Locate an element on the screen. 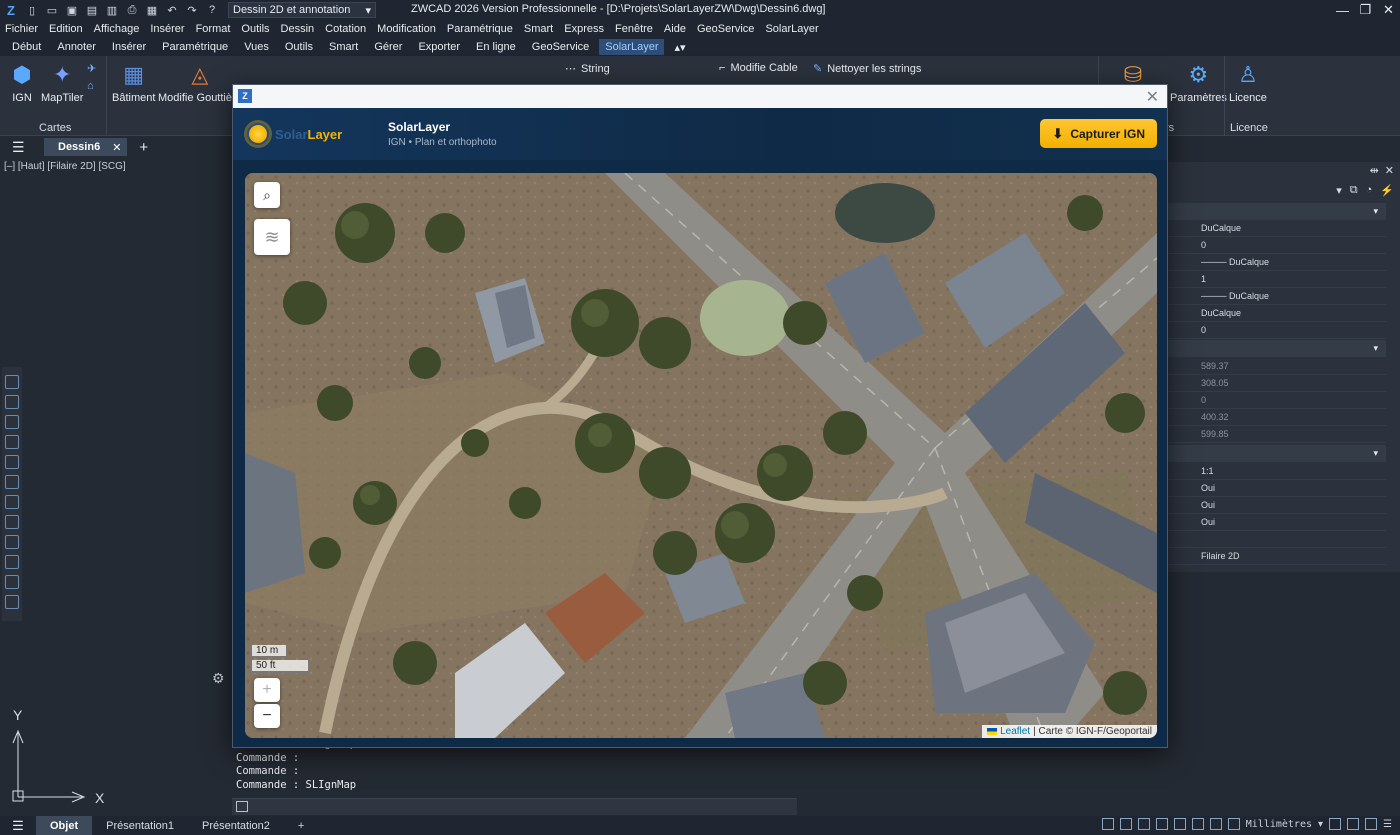  prop-row: DuCalque is located at coordinates (1277, 228).